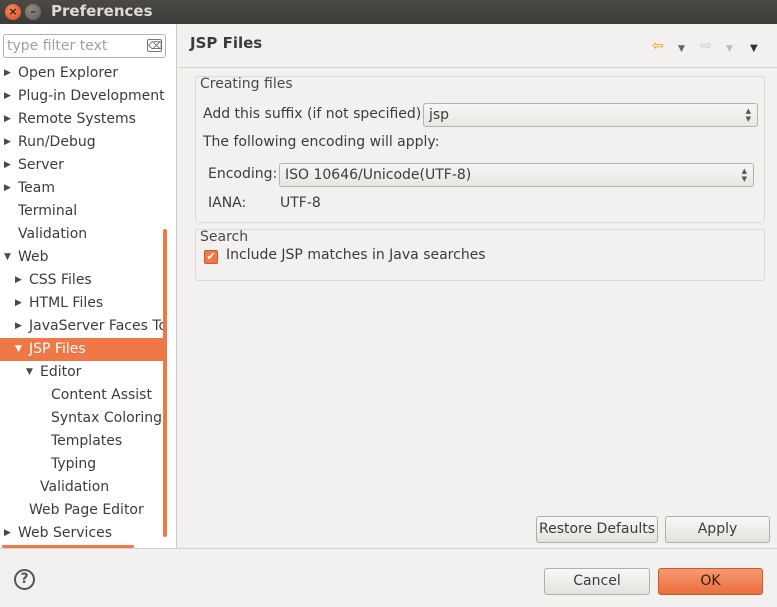  What do you see at coordinates (590, 115) in the screenshot?
I see `suffix-combo: jsp ▲ ▼` at bounding box center [590, 115].